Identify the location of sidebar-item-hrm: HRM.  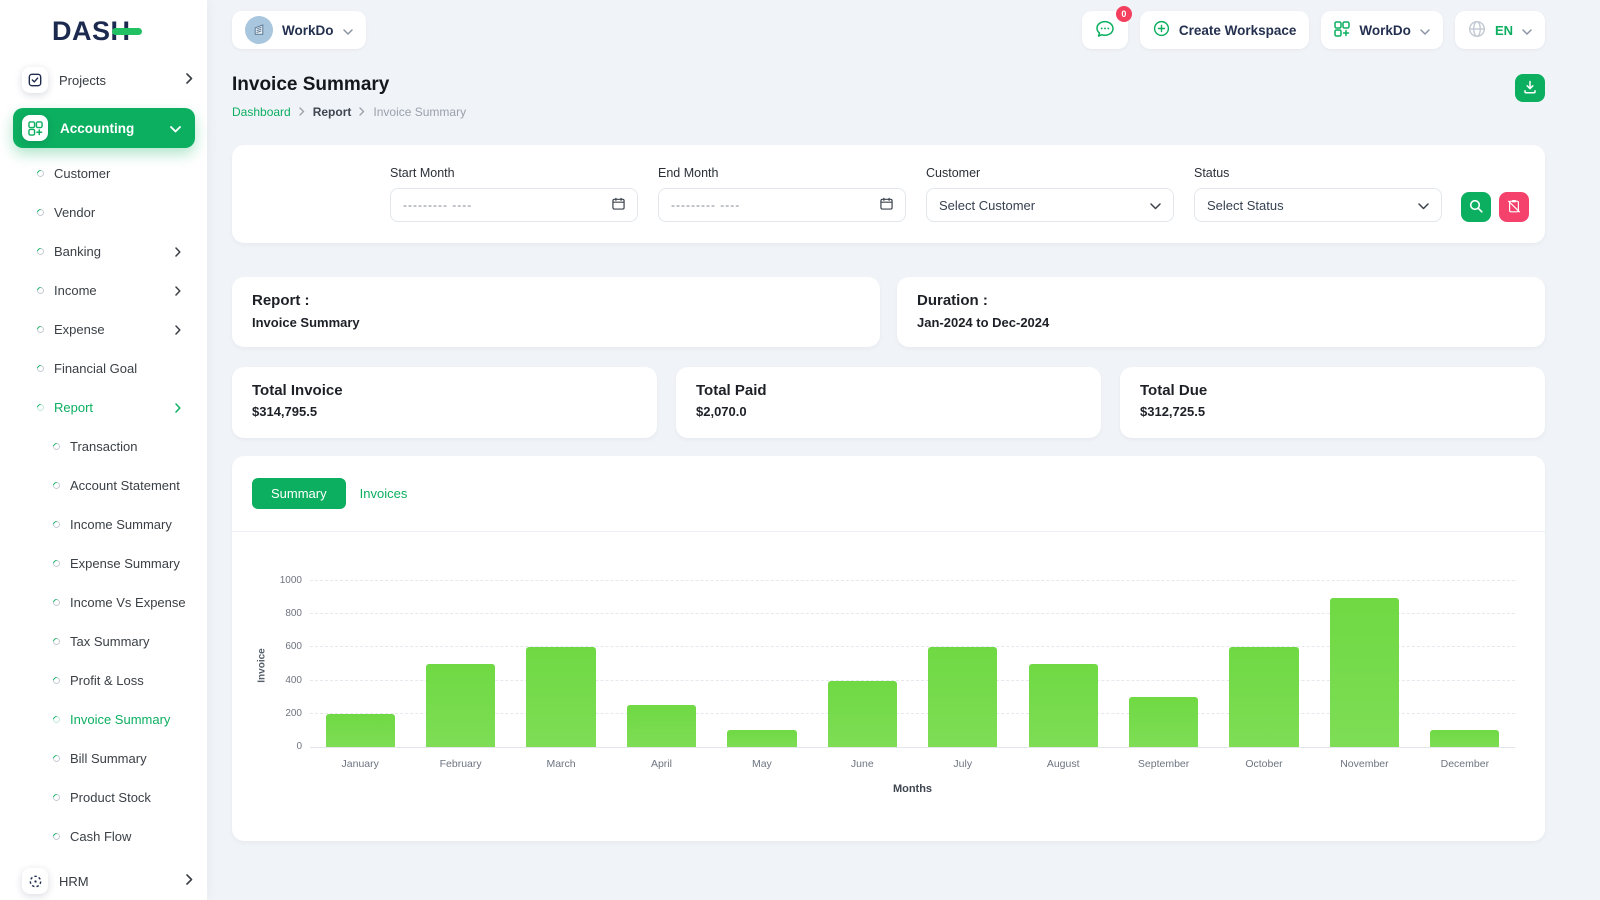
(107, 881).